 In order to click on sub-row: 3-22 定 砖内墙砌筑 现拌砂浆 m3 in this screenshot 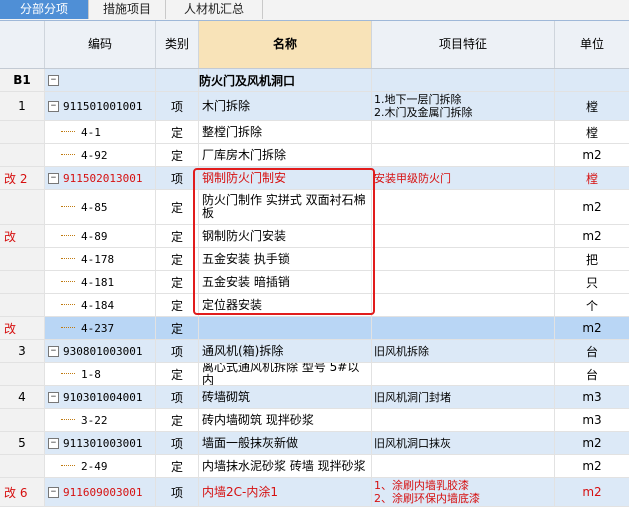, I will do `click(314, 420)`.